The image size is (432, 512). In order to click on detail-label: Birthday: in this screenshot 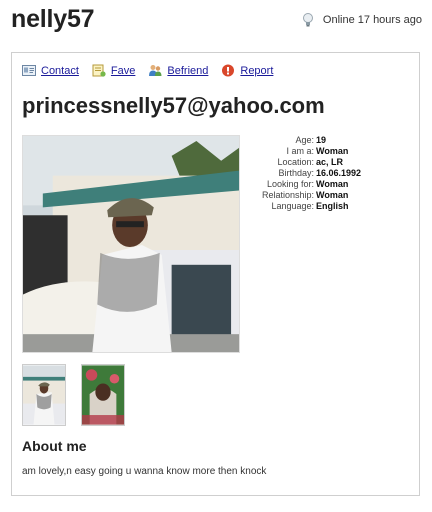, I will do `click(296, 173)`.